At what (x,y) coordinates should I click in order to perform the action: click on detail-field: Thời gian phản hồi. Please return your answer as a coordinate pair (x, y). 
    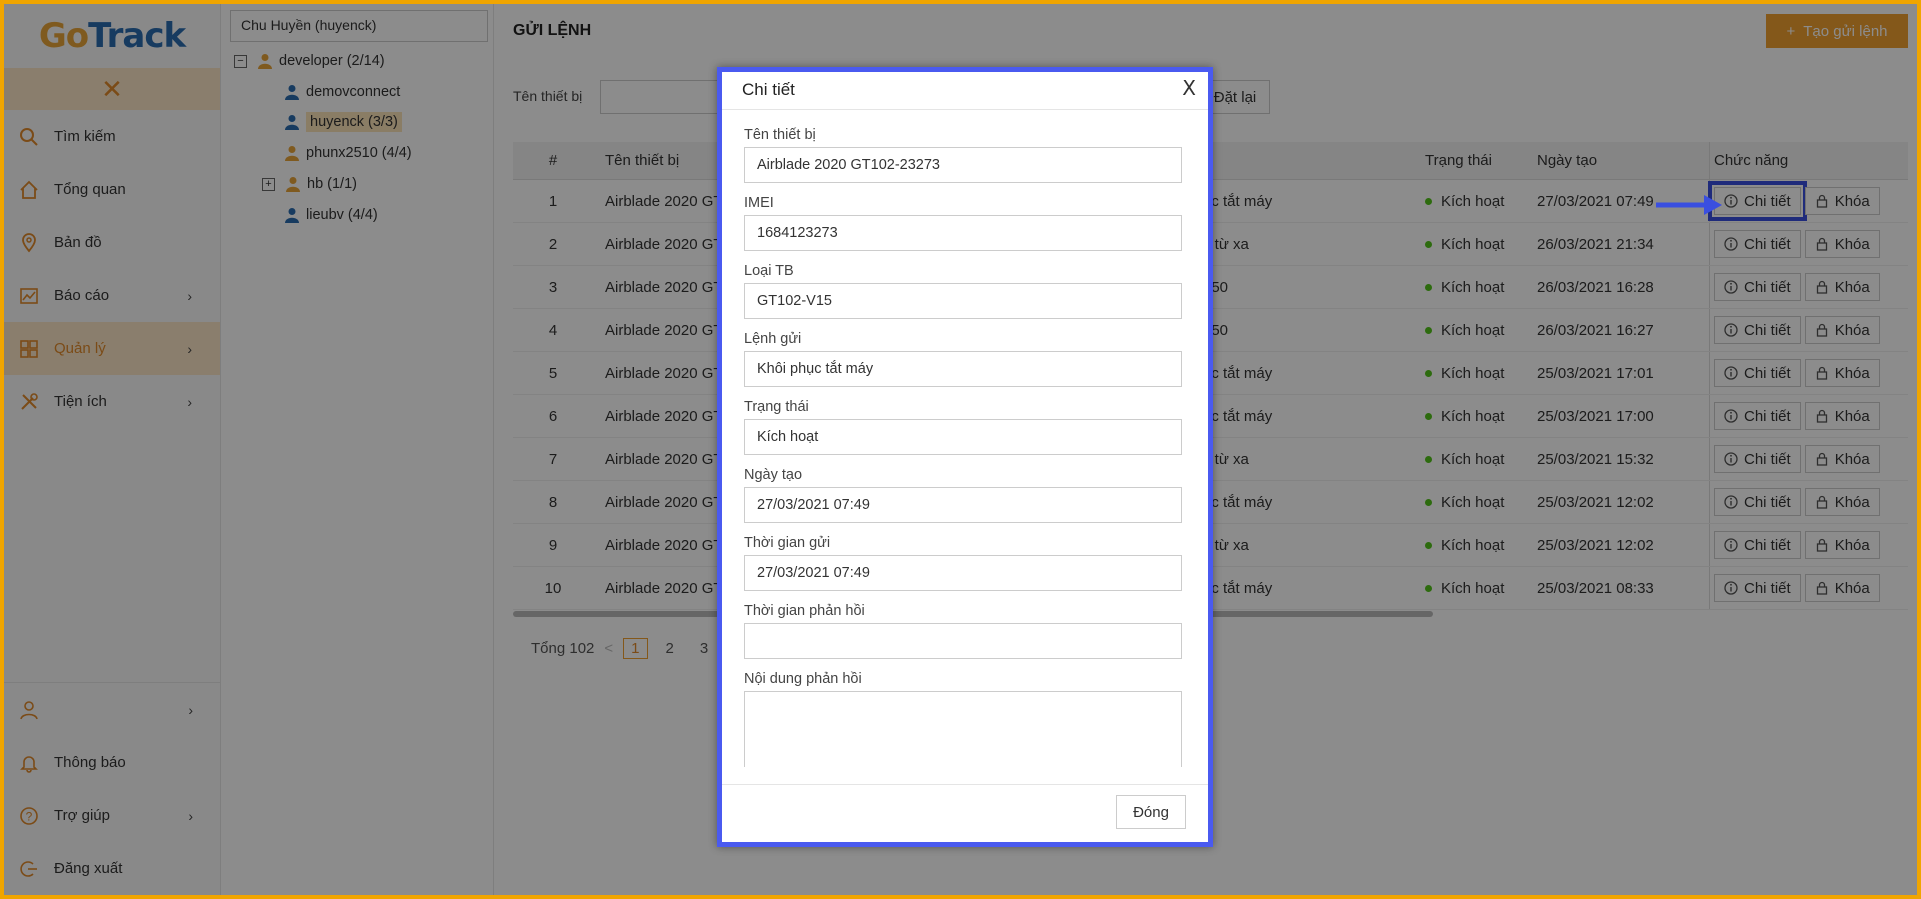
    Looking at the image, I should click on (963, 631).